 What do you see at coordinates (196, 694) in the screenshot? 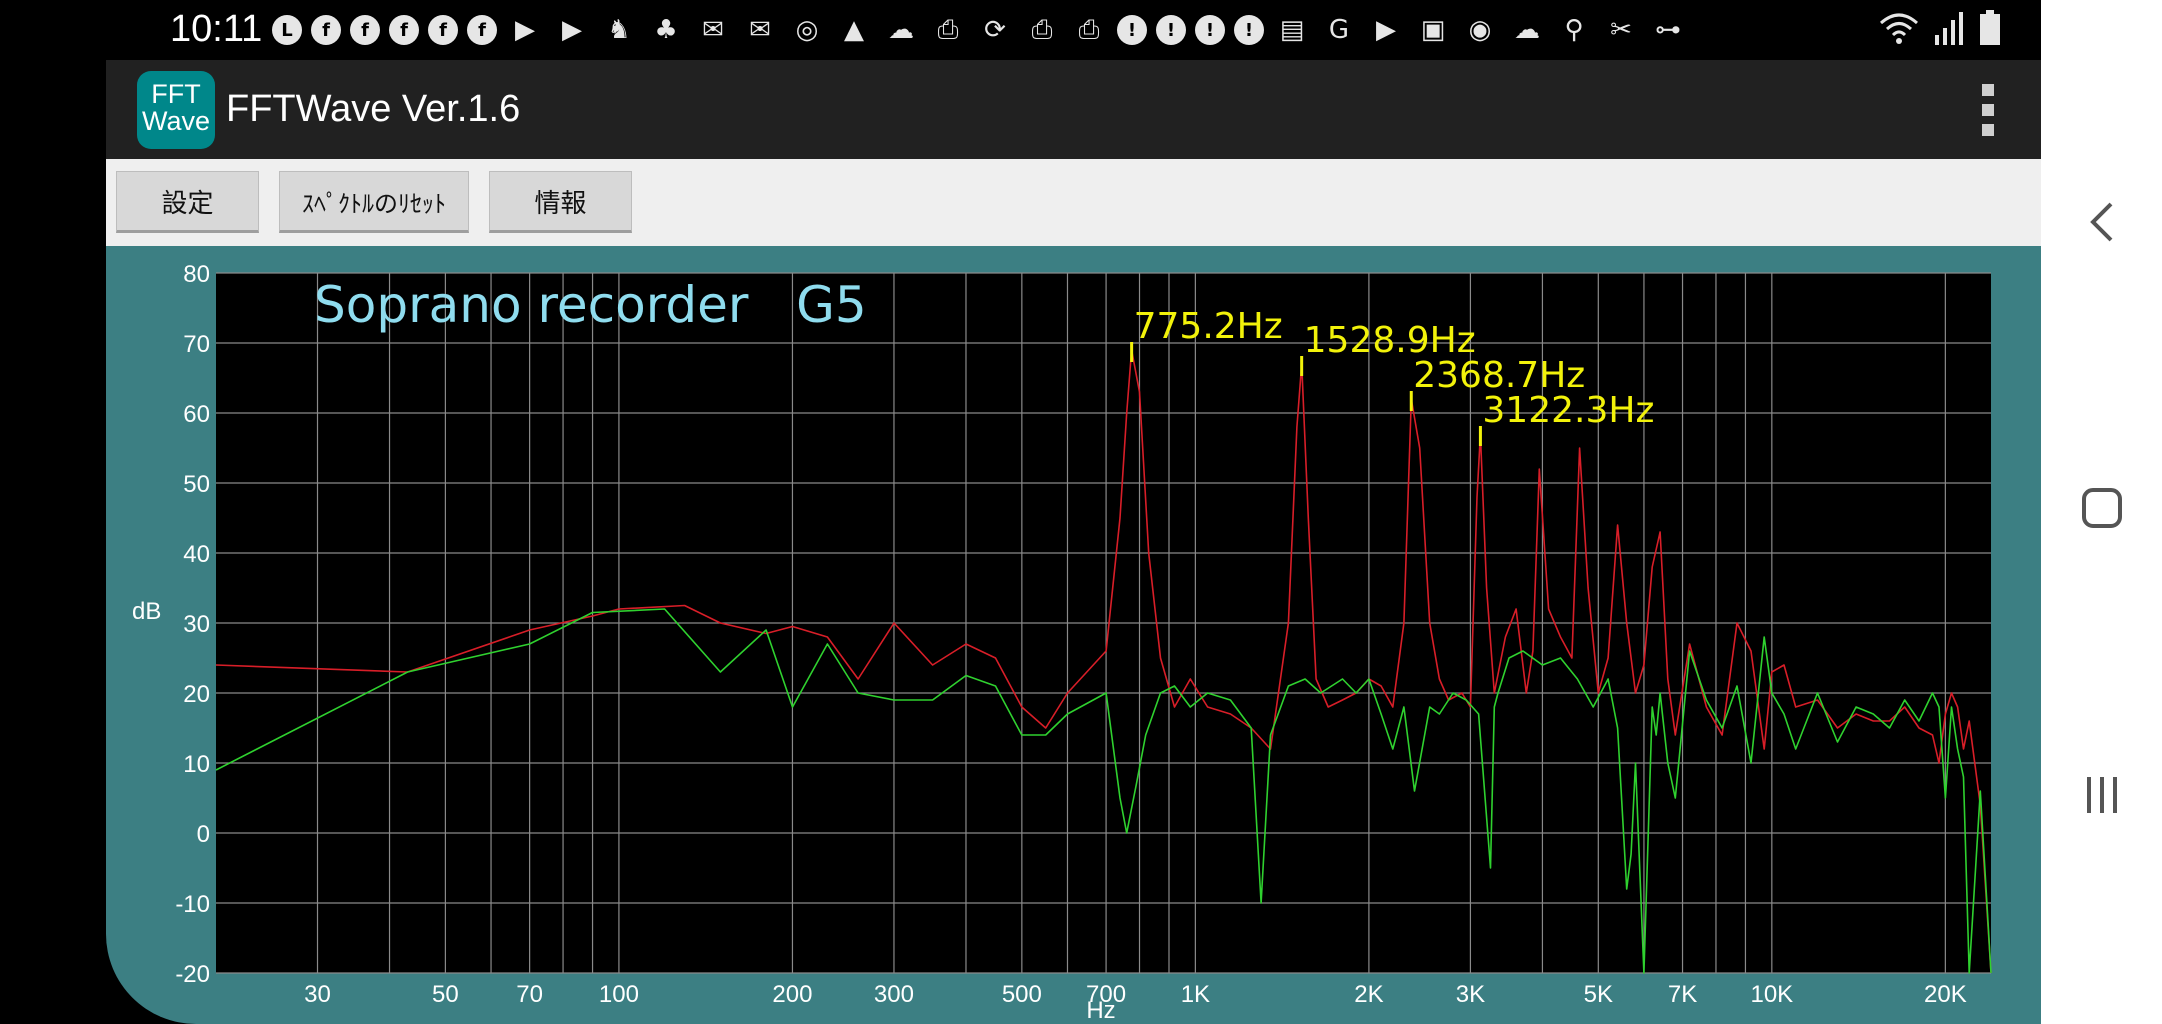
I see `y-tick-label: 20` at bounding box center [196, 694].